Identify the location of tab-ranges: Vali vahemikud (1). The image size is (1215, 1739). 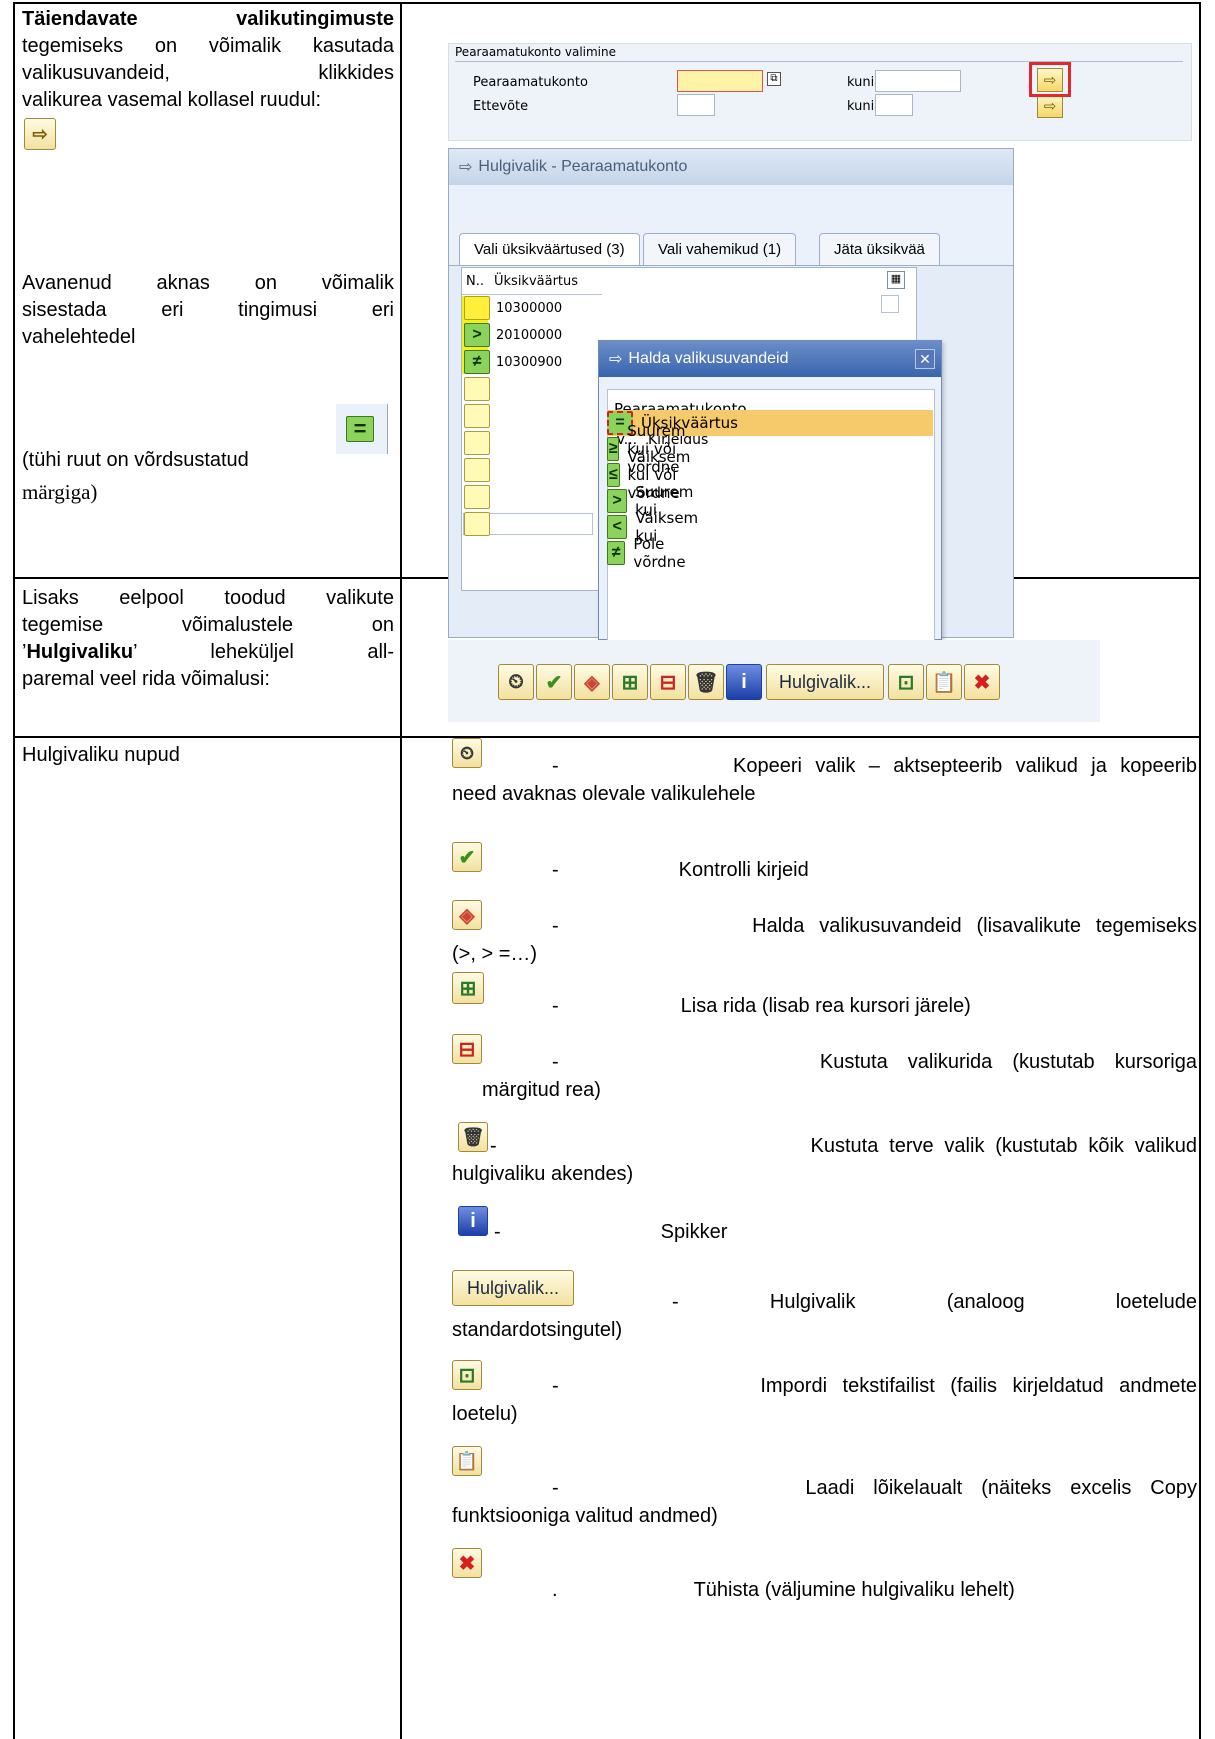
(720, 249).